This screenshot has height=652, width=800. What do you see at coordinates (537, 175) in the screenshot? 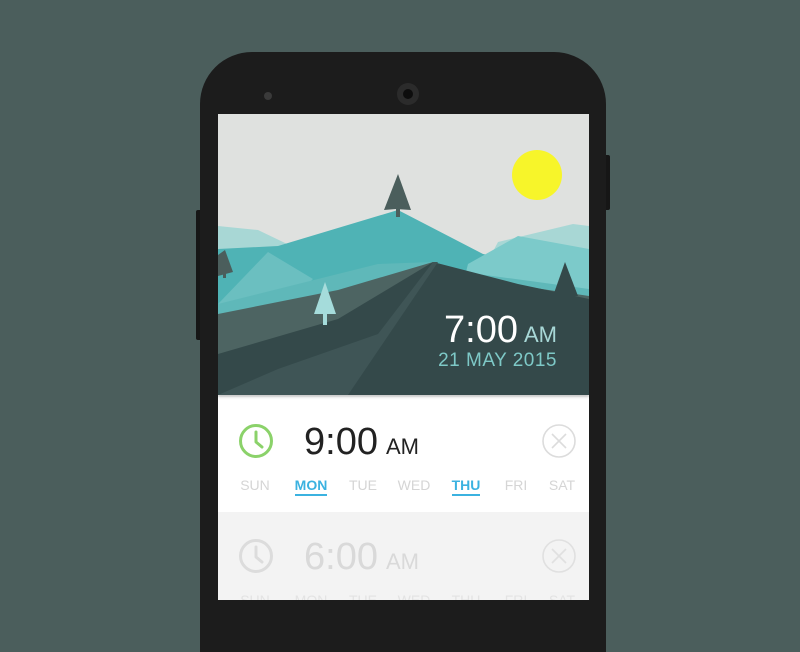
I see `sun-icon` at bounding box center [537, 175].